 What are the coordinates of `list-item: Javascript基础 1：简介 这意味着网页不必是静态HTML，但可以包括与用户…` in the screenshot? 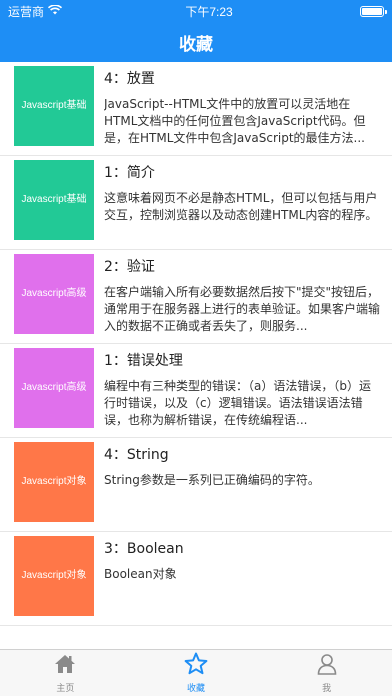 It's located at (196, 203).